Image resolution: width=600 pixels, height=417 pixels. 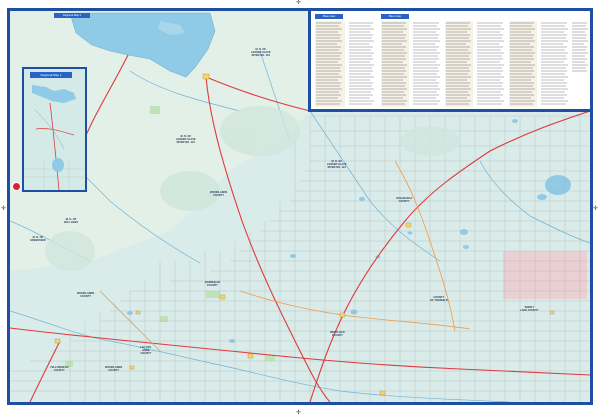 What do you see at coordinates (404, 200) in the screenshot?
I see `region-label: ATHABASCA COUNTY` at bounding box center [404, 200].